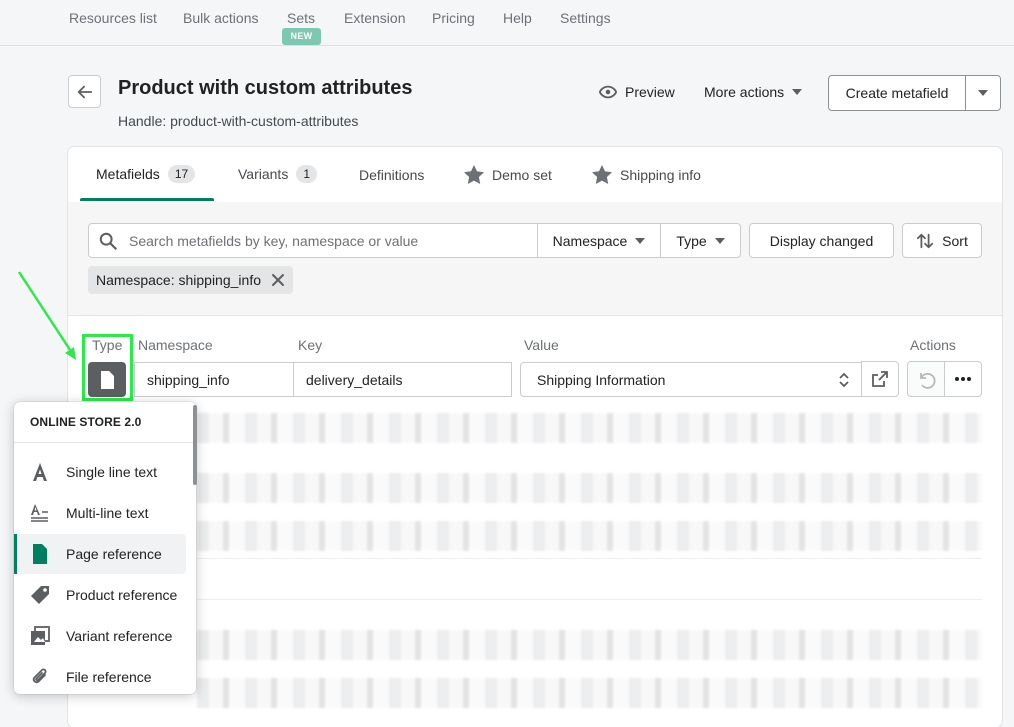  Describe the element at coordinates (181, 174) in the screenshot. I see `count-badge: 17` at that location.